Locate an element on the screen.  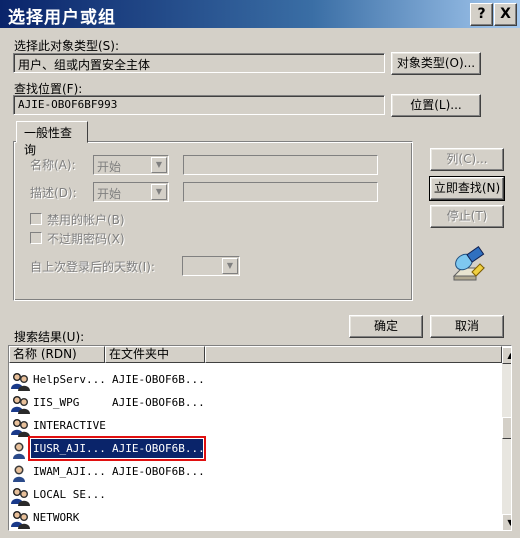
cancel-button: 取消 is located at coordinates (467, 326).